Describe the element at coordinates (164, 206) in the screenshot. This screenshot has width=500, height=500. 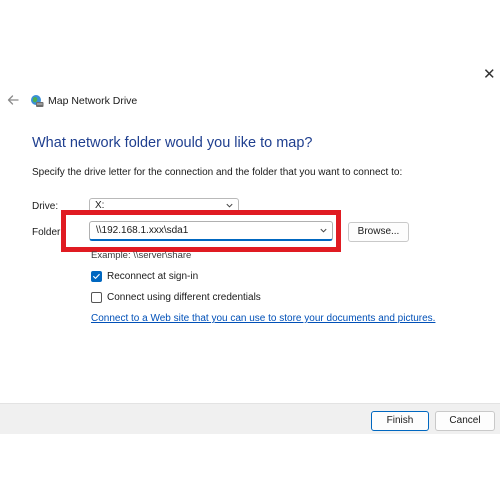
I see `drive-select: X:` at that location.